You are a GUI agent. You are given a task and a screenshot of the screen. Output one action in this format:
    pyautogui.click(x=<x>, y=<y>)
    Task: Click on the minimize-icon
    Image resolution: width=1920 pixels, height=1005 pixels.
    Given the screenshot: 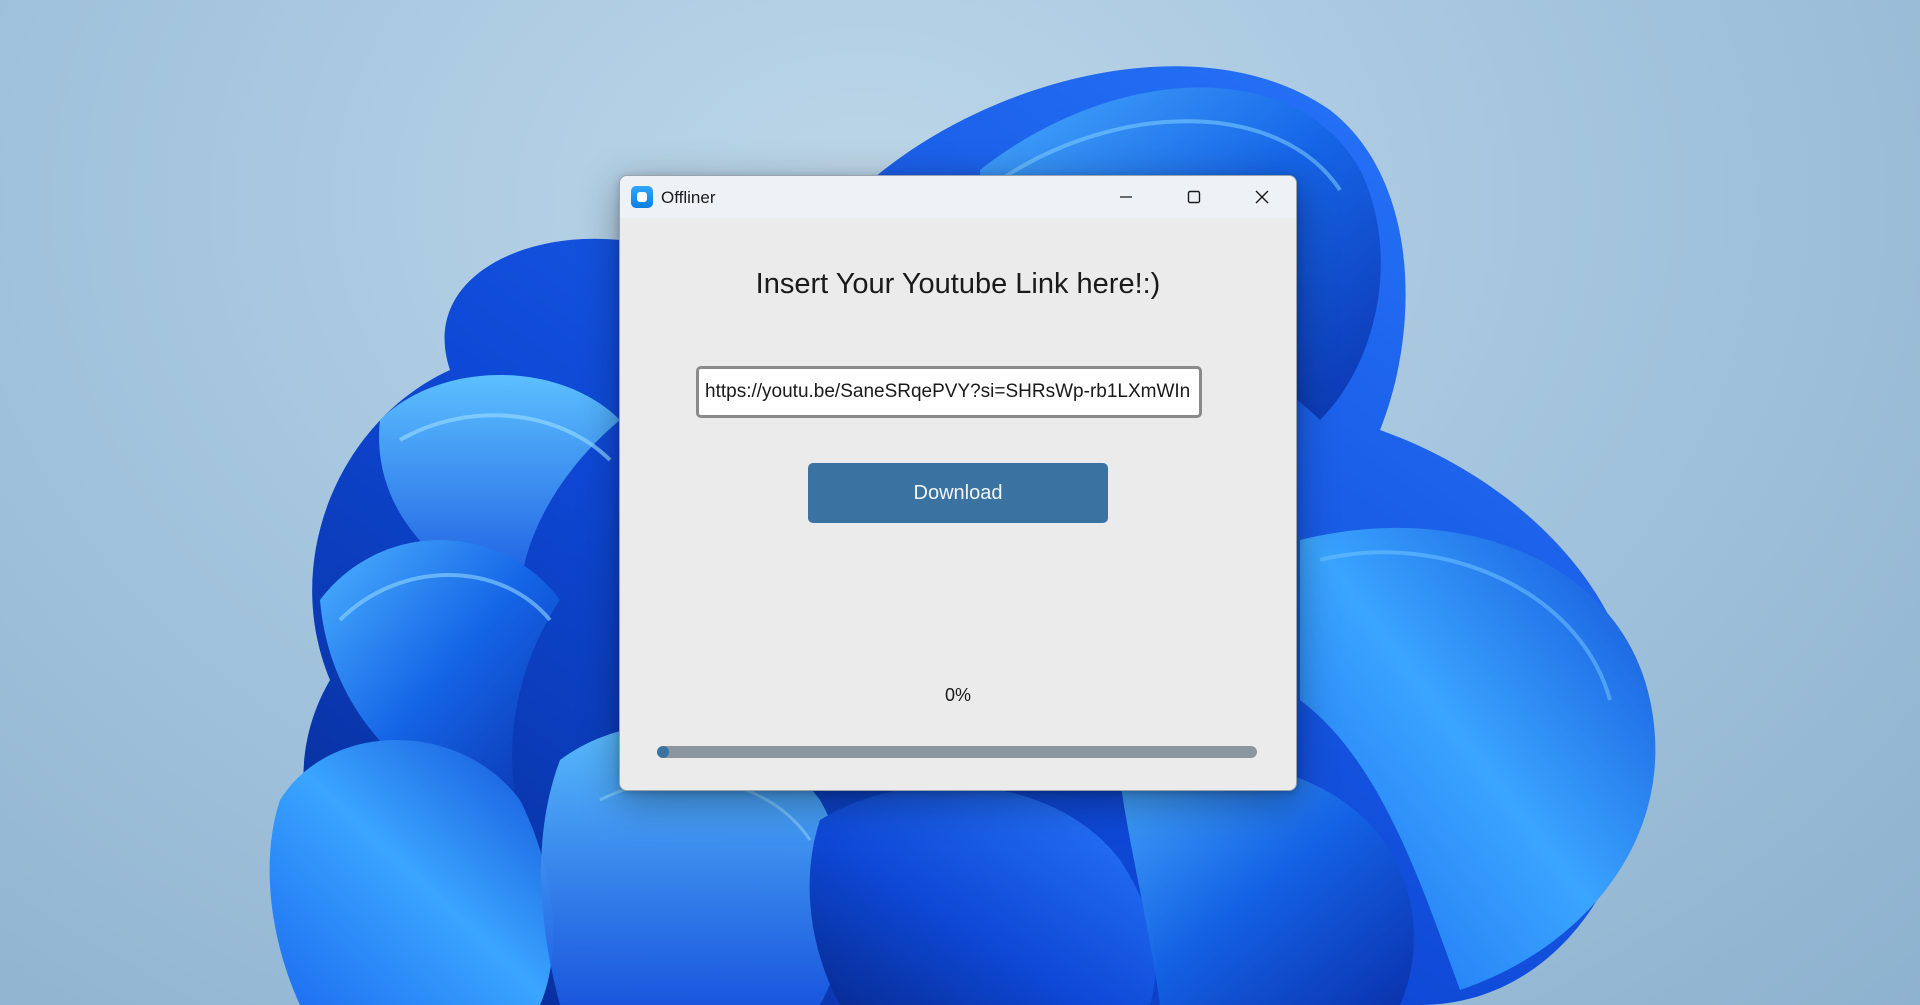 What is the action you would take?
    pyautogui.click(x=1126, y=197)
    